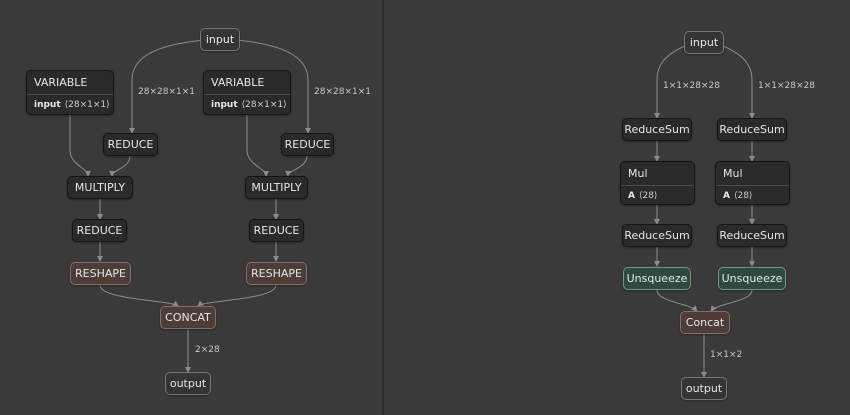 This screenshot has width=850, height=415. What do you see at coordinates (342, 92) in the screenshot?
I see `edge-label-input-right: 28×28×1×1` at bounding box center [342, 92].